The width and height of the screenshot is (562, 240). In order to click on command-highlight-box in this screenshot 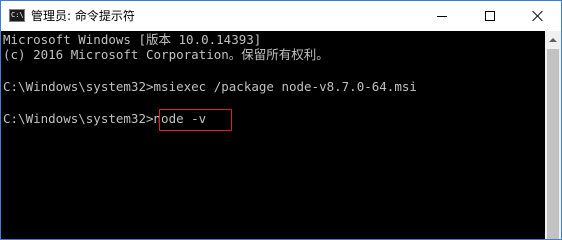, I will do `click(195, 120)`.